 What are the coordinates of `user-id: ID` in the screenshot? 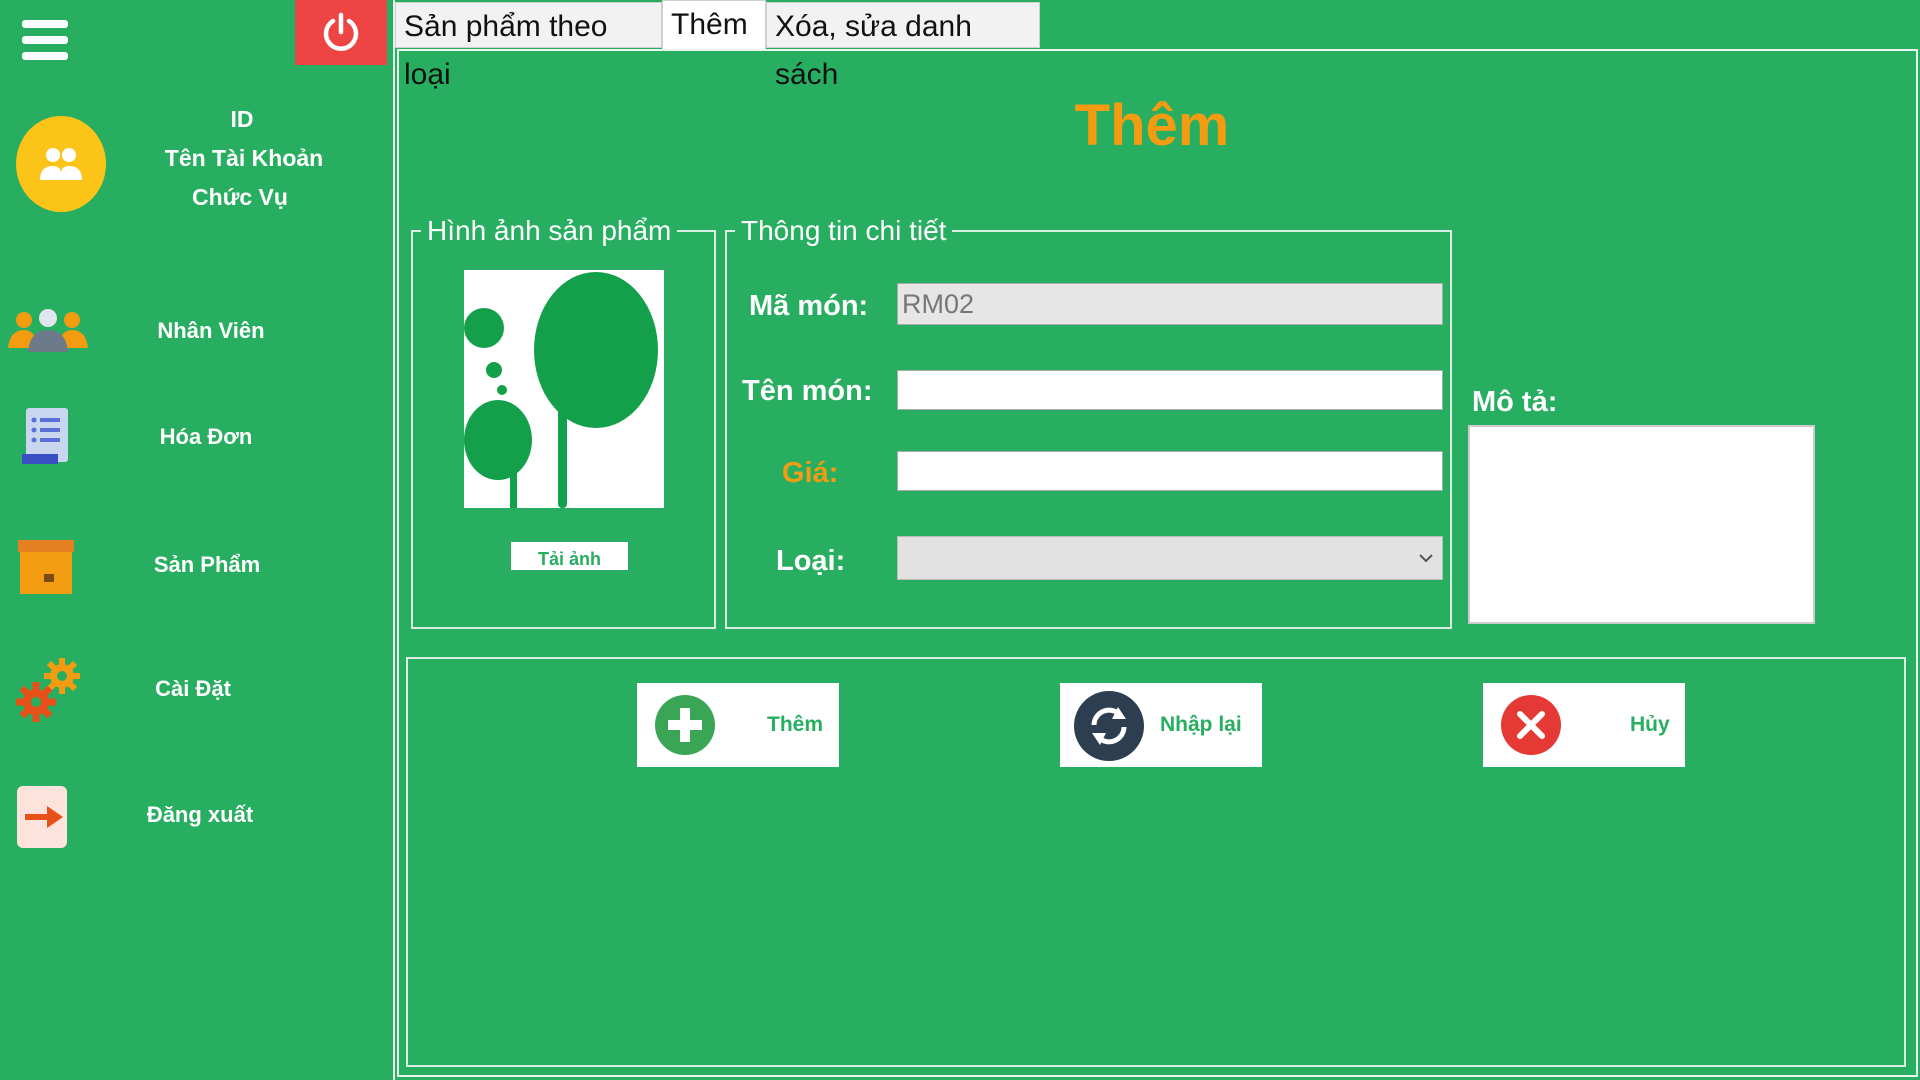 It's located at (242, 119).